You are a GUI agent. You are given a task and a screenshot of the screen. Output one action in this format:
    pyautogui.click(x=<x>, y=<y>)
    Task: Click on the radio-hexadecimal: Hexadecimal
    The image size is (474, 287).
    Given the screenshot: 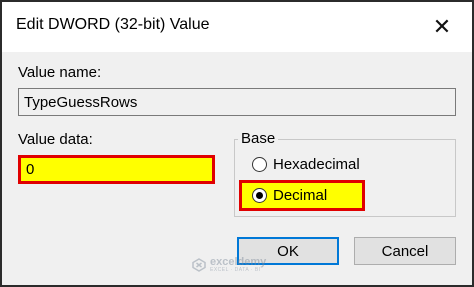 What is the action you would take?
    pyautogui.click(x=306, y=164)
    